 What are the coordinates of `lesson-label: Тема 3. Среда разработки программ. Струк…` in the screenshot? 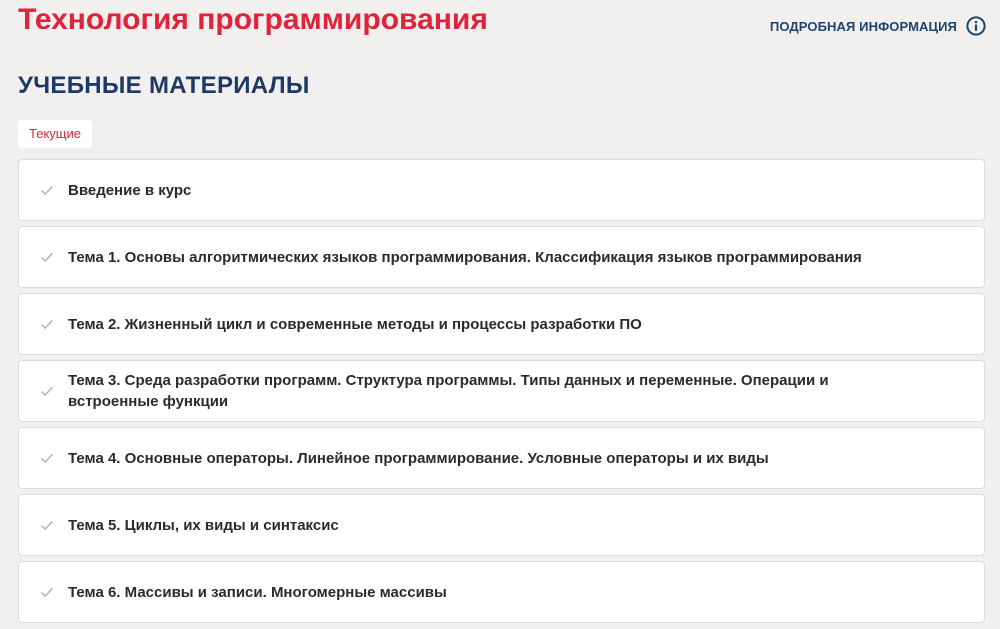 It's located at (448, 391).